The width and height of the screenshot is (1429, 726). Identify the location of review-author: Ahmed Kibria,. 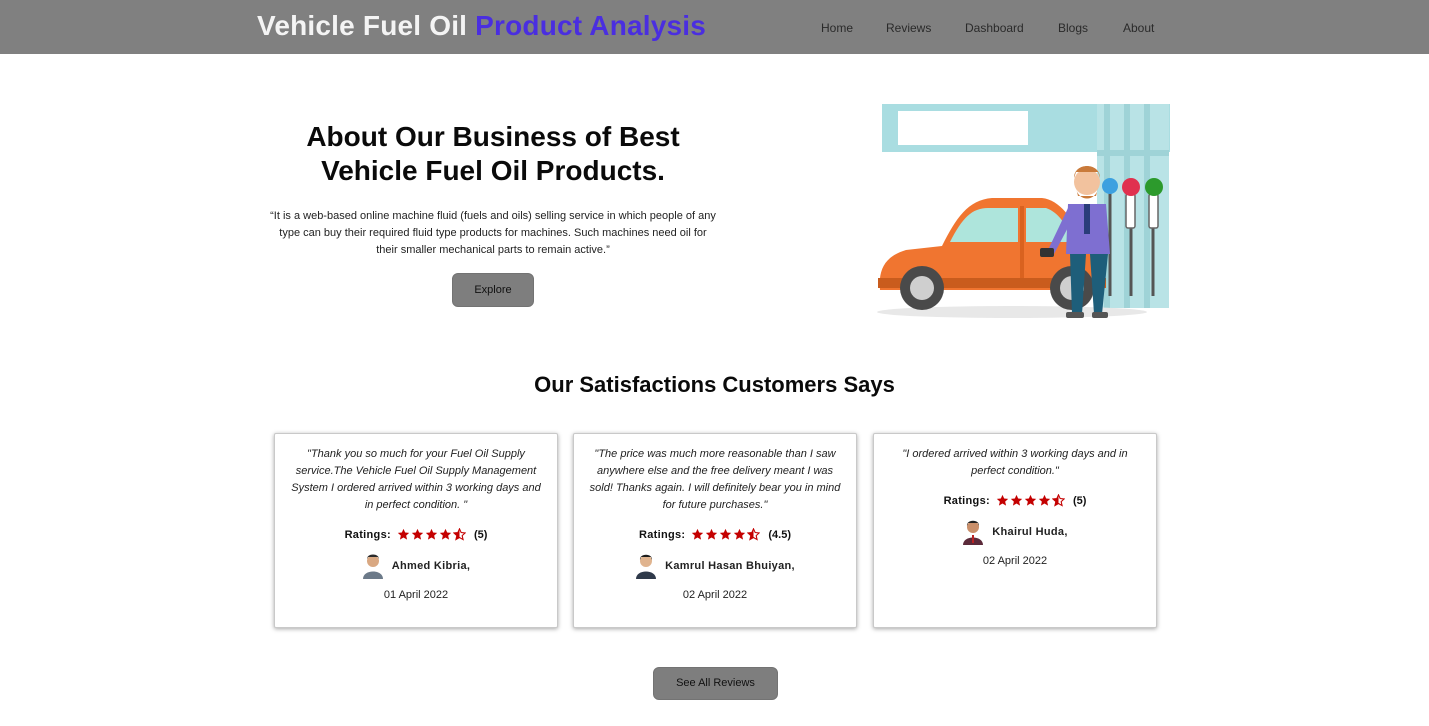
(416, 566).